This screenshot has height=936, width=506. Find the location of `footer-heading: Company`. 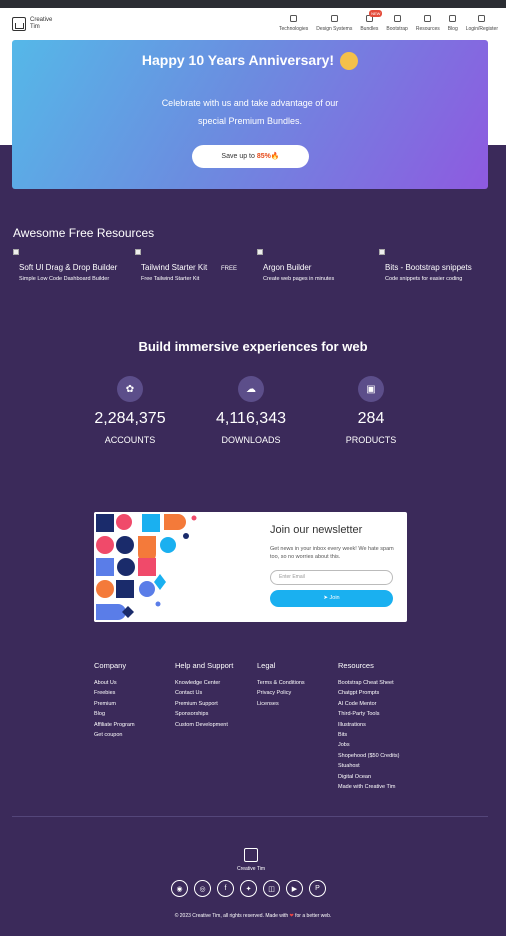

footer-heading: Company is located at coordinates (110, 665).